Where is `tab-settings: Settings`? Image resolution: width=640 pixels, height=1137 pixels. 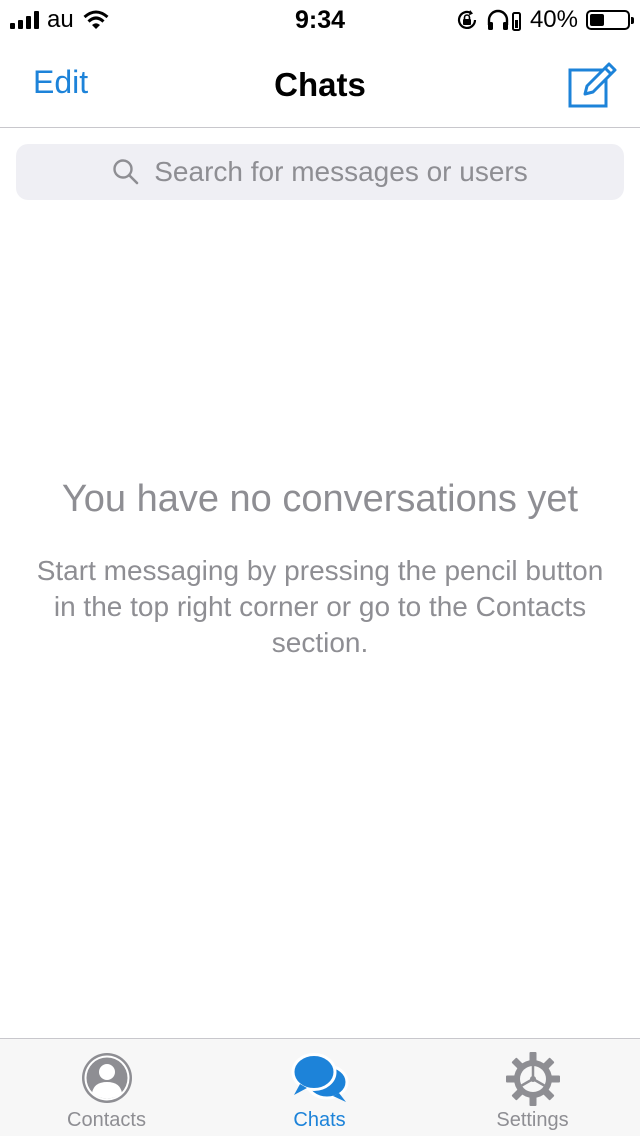 tab-settings: Settings is located at coordinates (532, 1088).